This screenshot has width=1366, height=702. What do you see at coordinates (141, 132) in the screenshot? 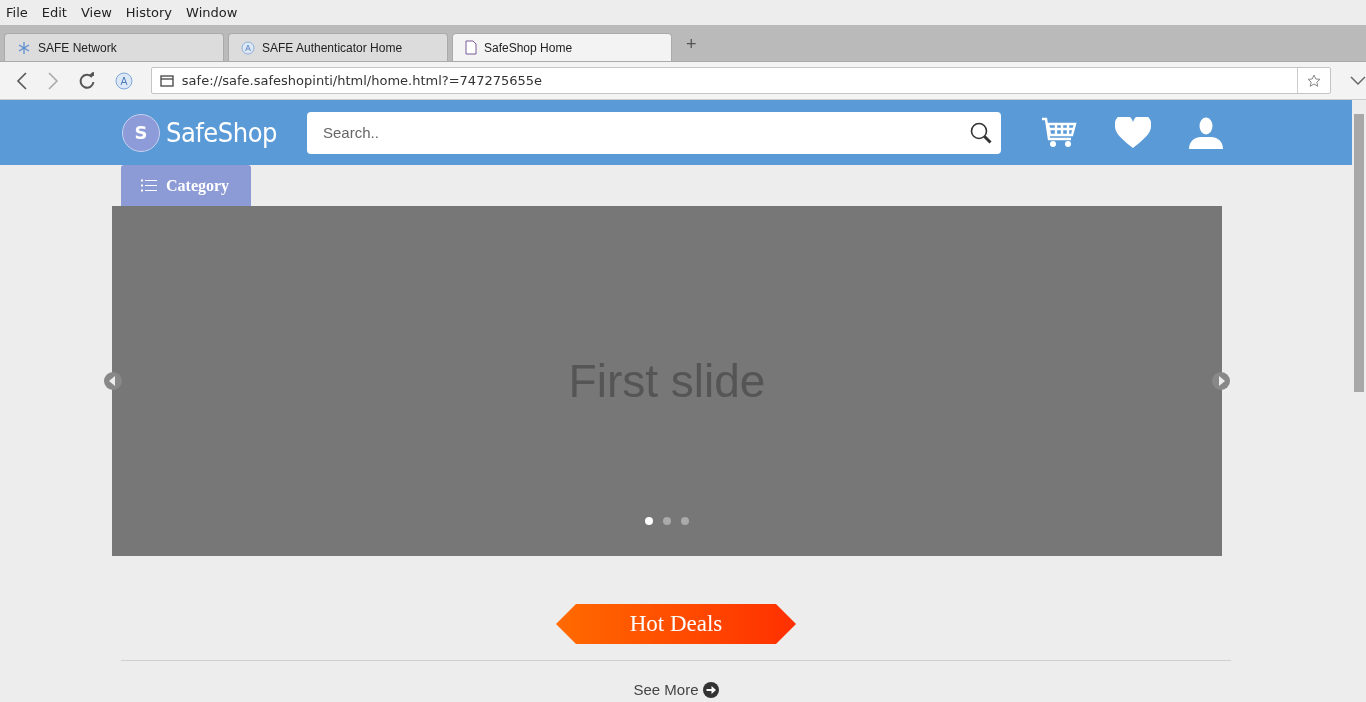
I see `logo-badge: S` at bounding box center [141, 132].